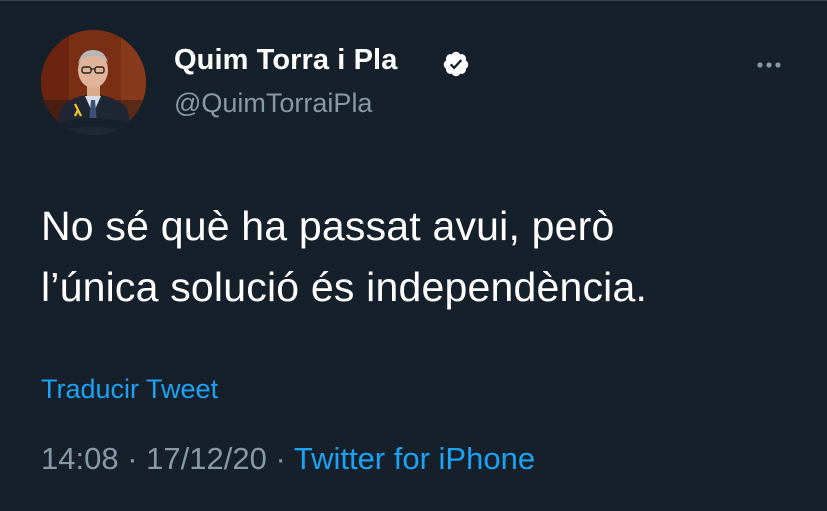 This screenshot has height=511, width=827. Describe the element at coordinates (285, 60) in the screenshot. I see `display-name: Quim Torra i Pla` at that location.